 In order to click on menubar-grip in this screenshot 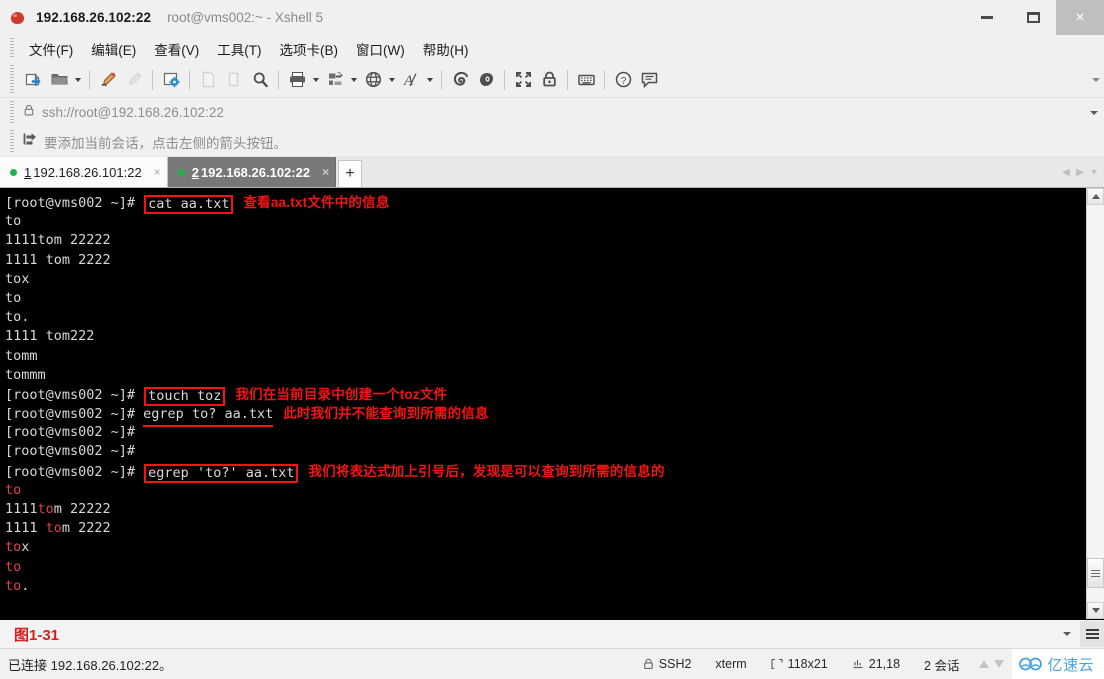, I will do `click(12, 48)`.